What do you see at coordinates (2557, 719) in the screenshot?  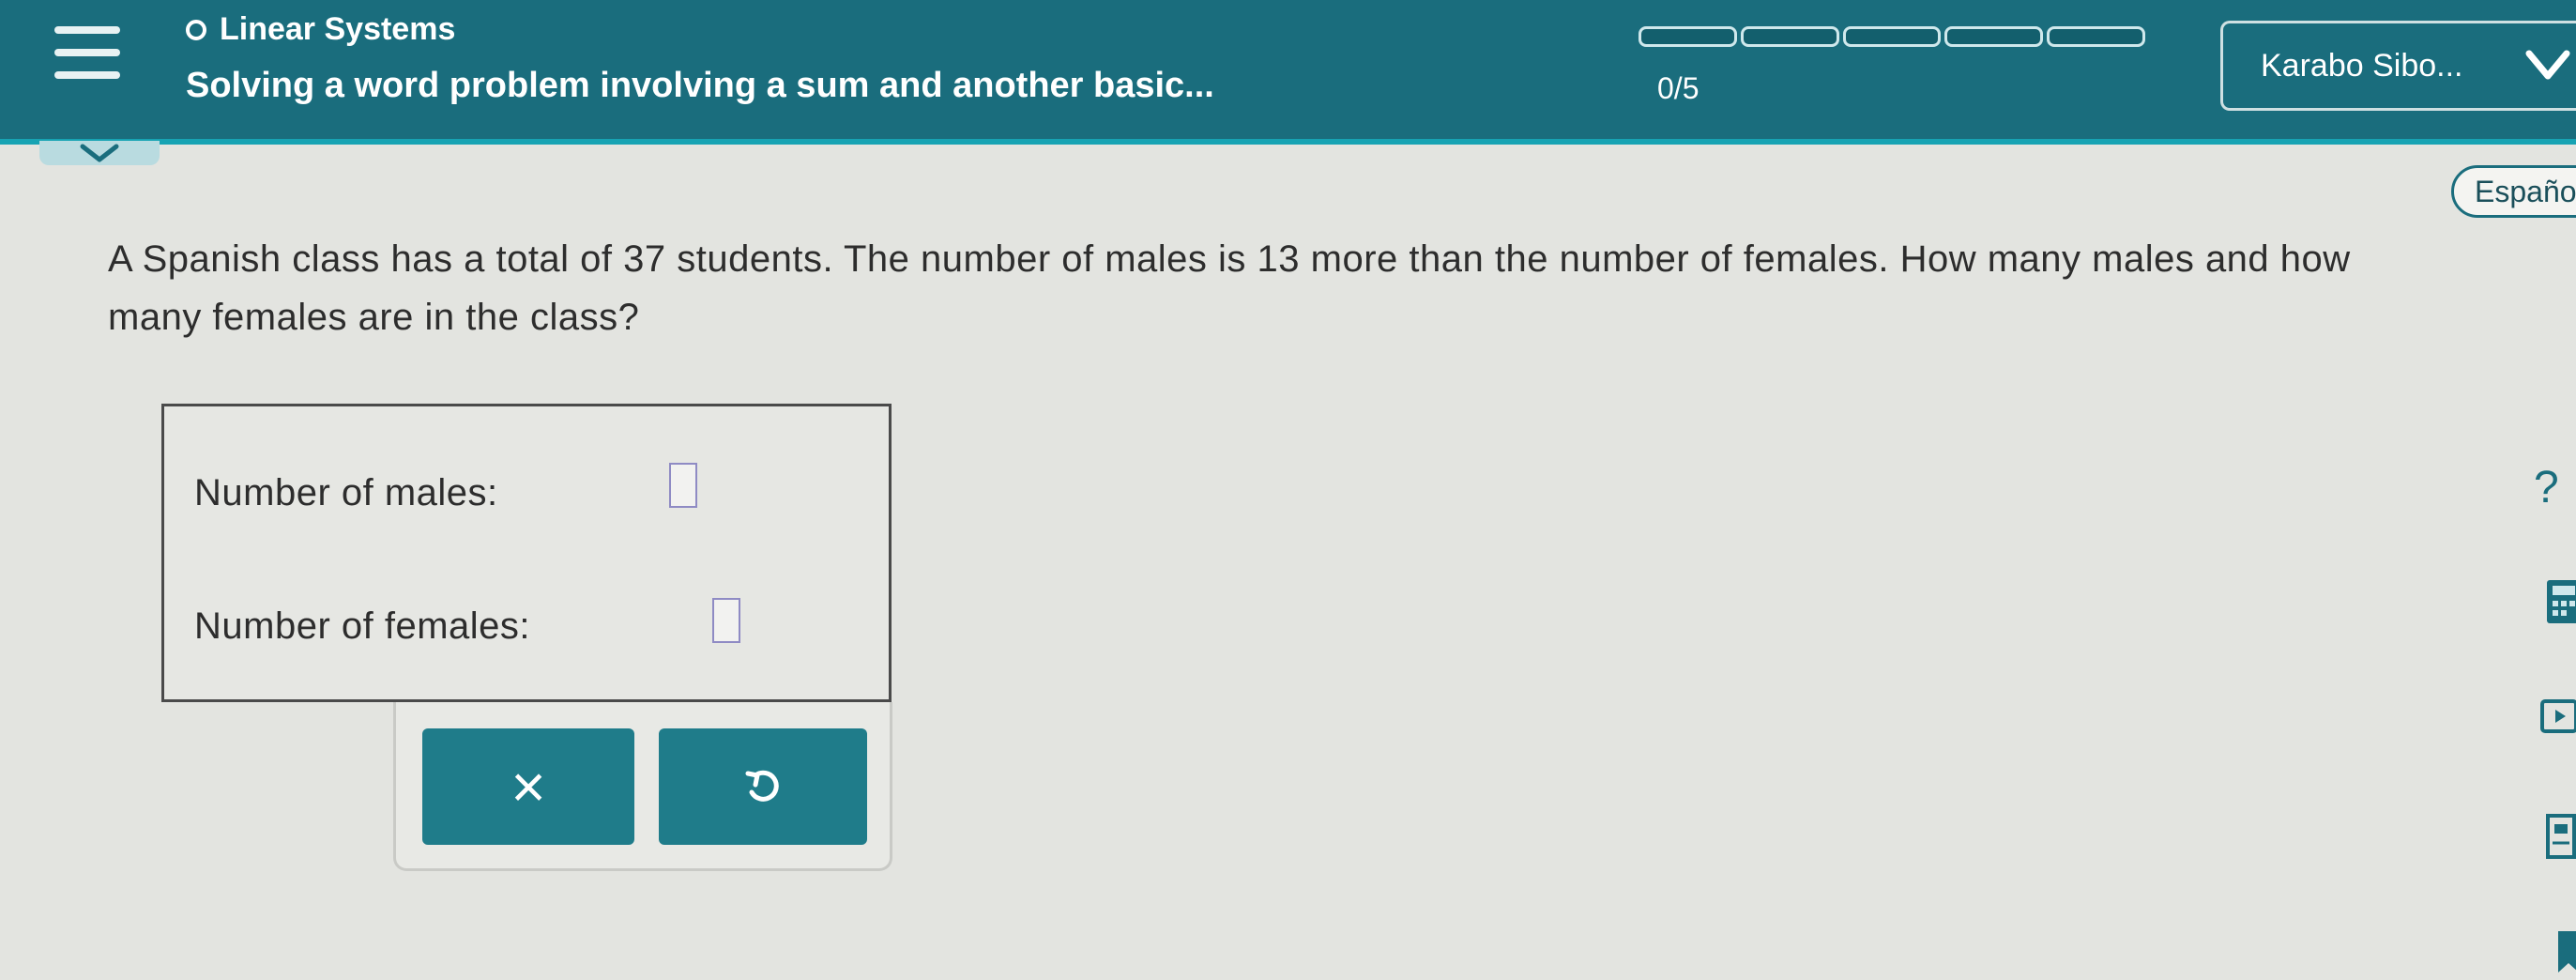 I see `video-icon` at bounding box center [2557, 719].